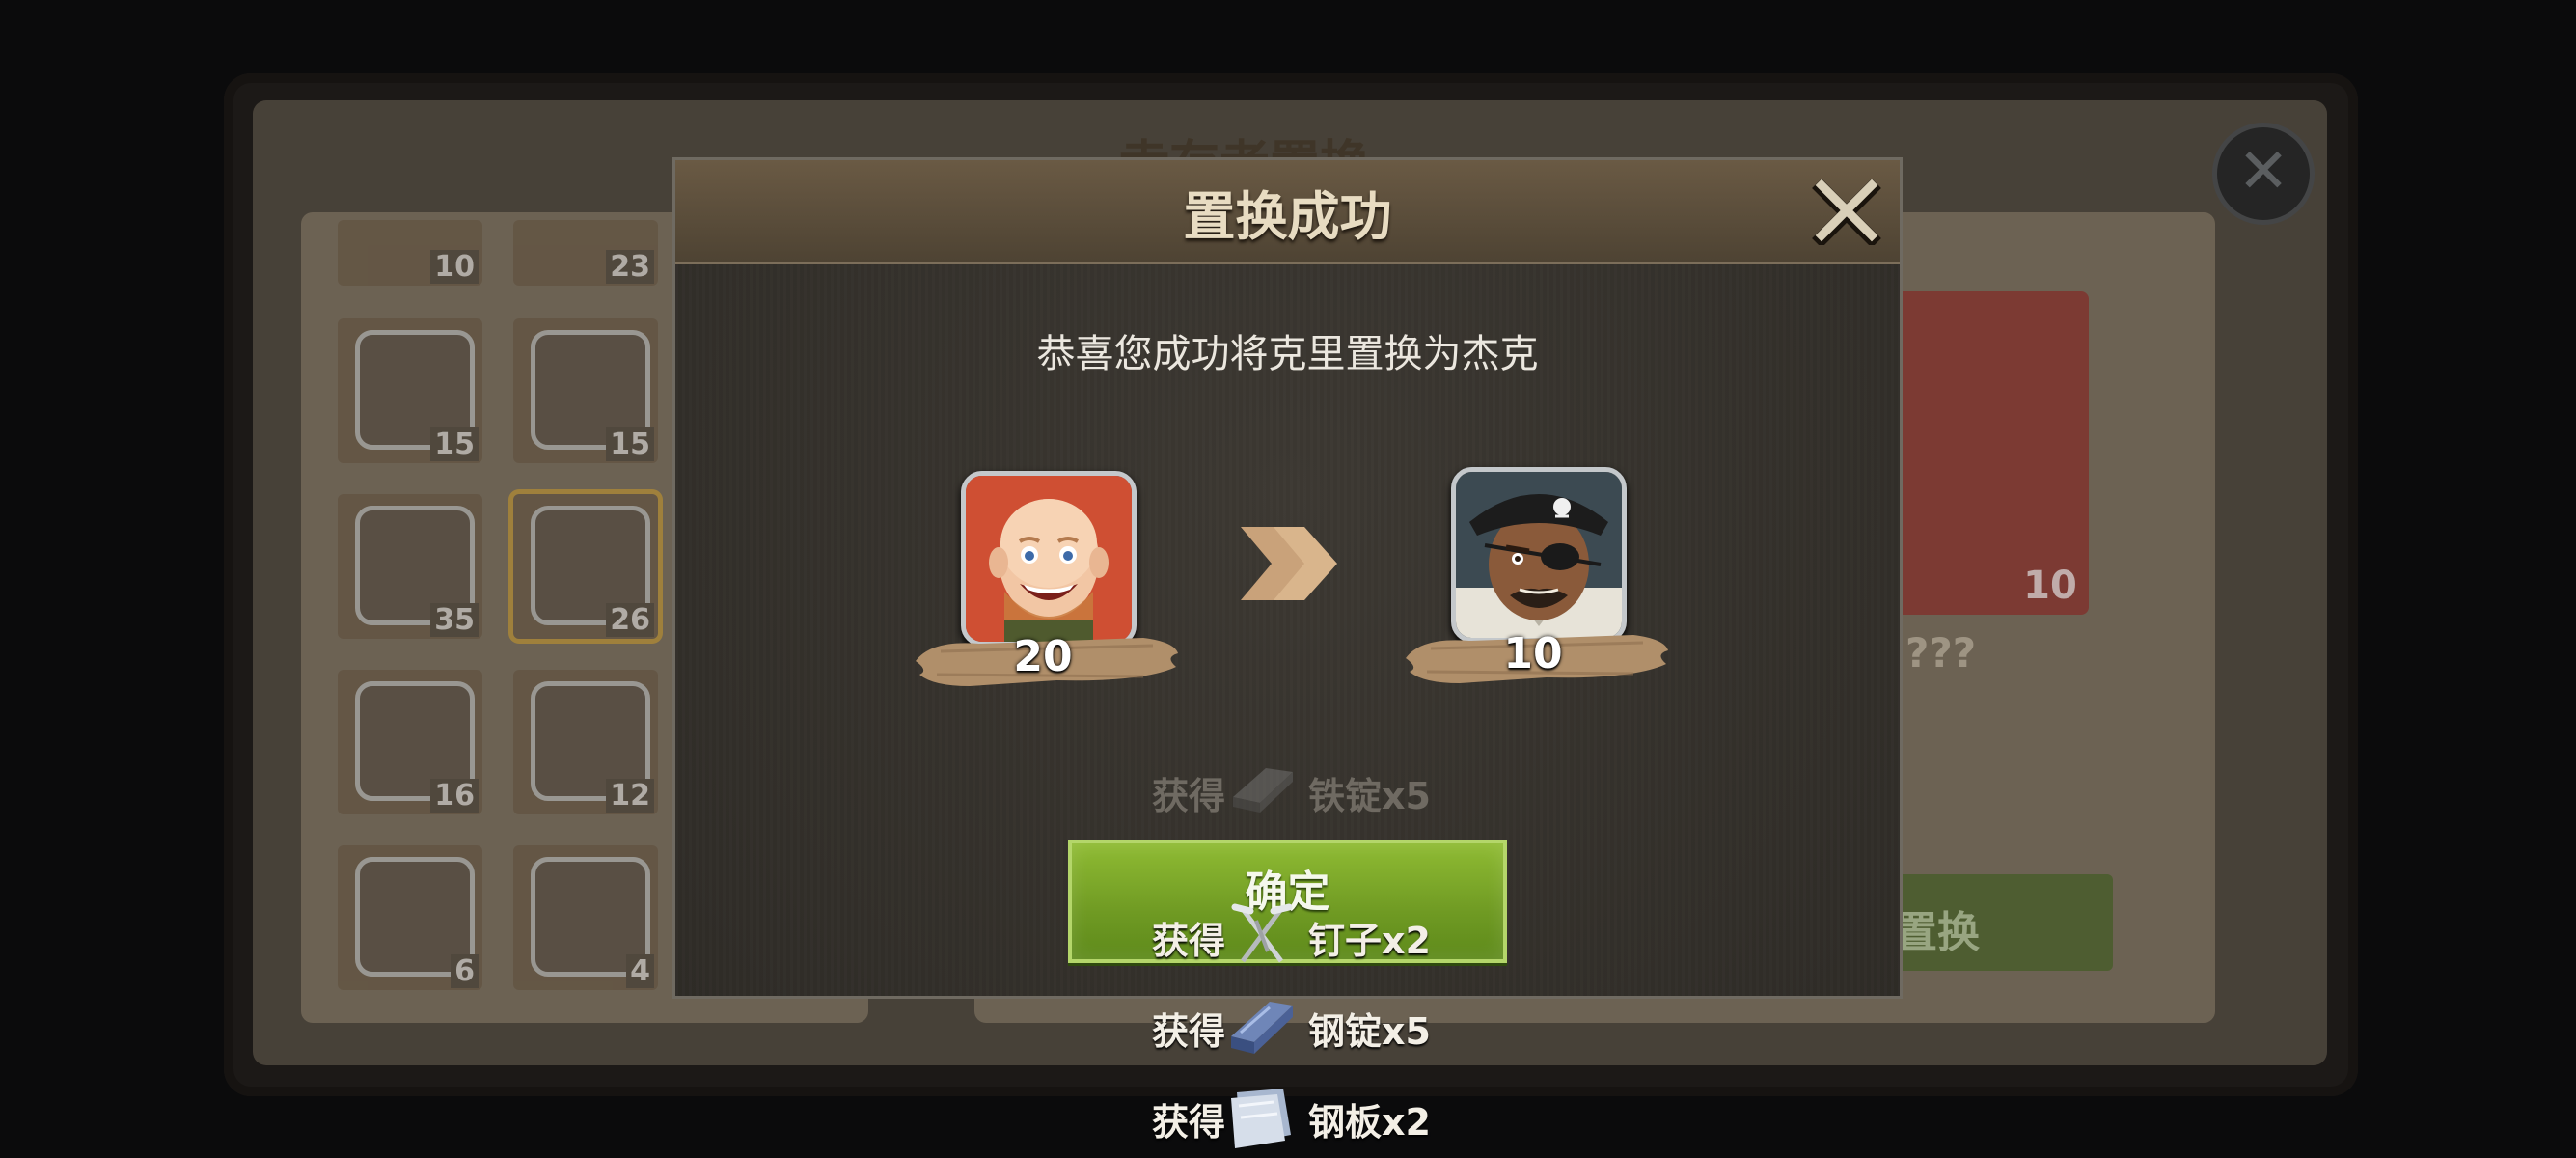 This screenshot has height=1158, width=2576. What do you see at coordinates (585, 742) in the screenshot?
I see `survivor-thumb: 12` at bounding box center [585, 742].